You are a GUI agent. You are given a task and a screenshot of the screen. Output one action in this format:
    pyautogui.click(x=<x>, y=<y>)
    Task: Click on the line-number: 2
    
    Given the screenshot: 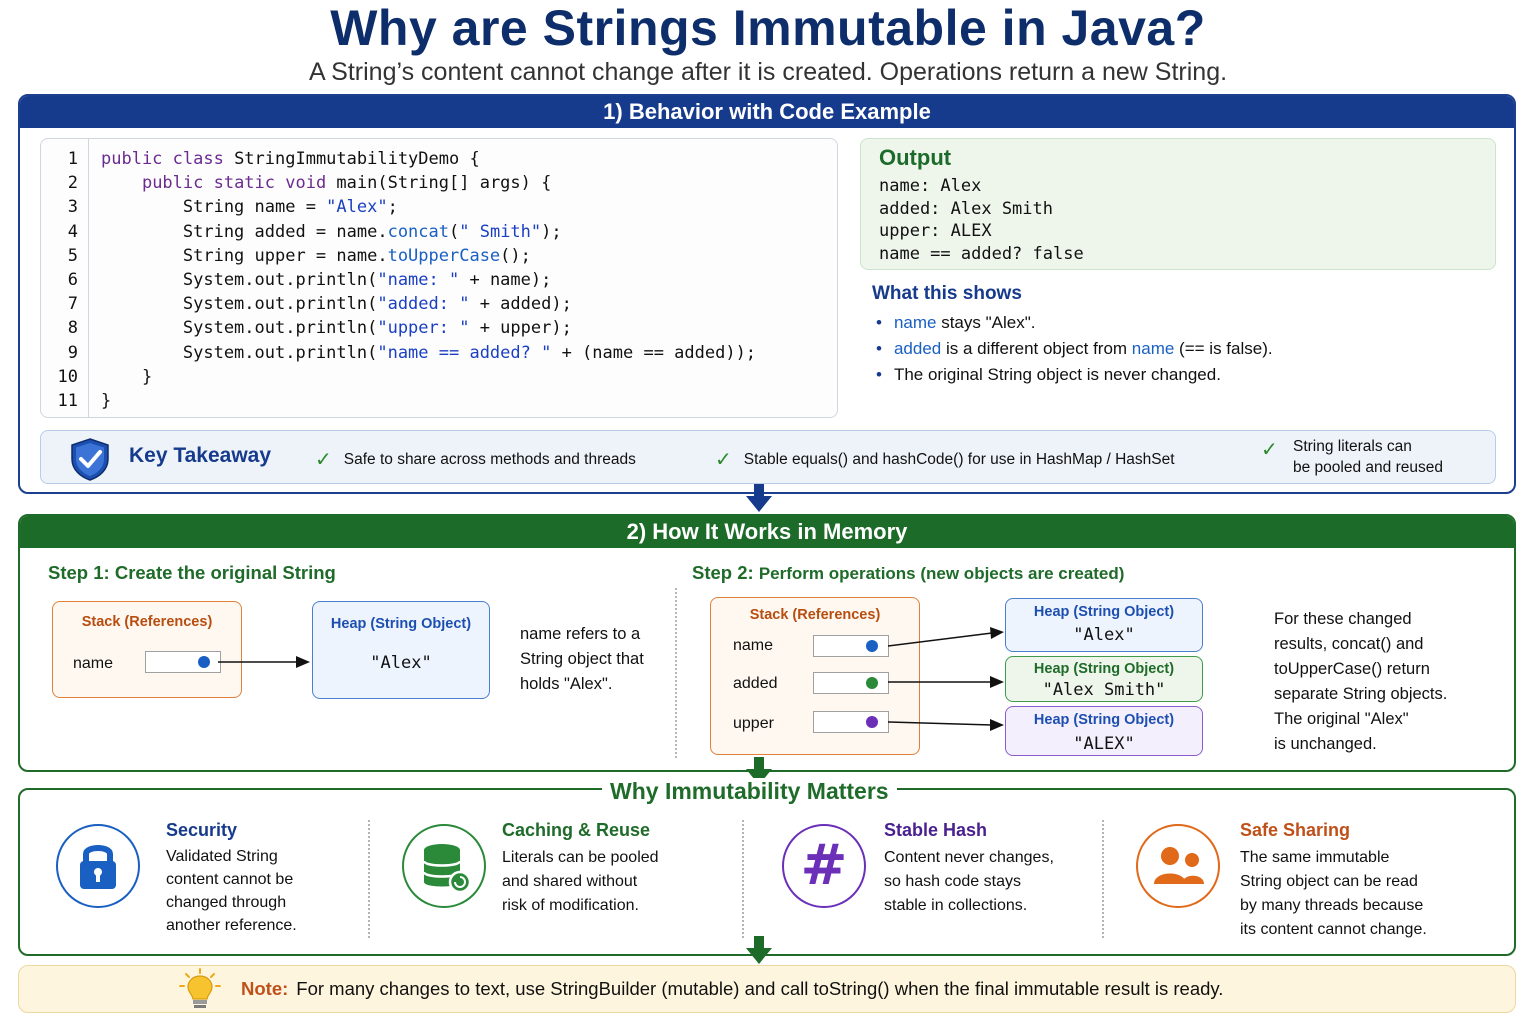 What is the action you would take?
    pyautogui.click(x=72, y=183)
    